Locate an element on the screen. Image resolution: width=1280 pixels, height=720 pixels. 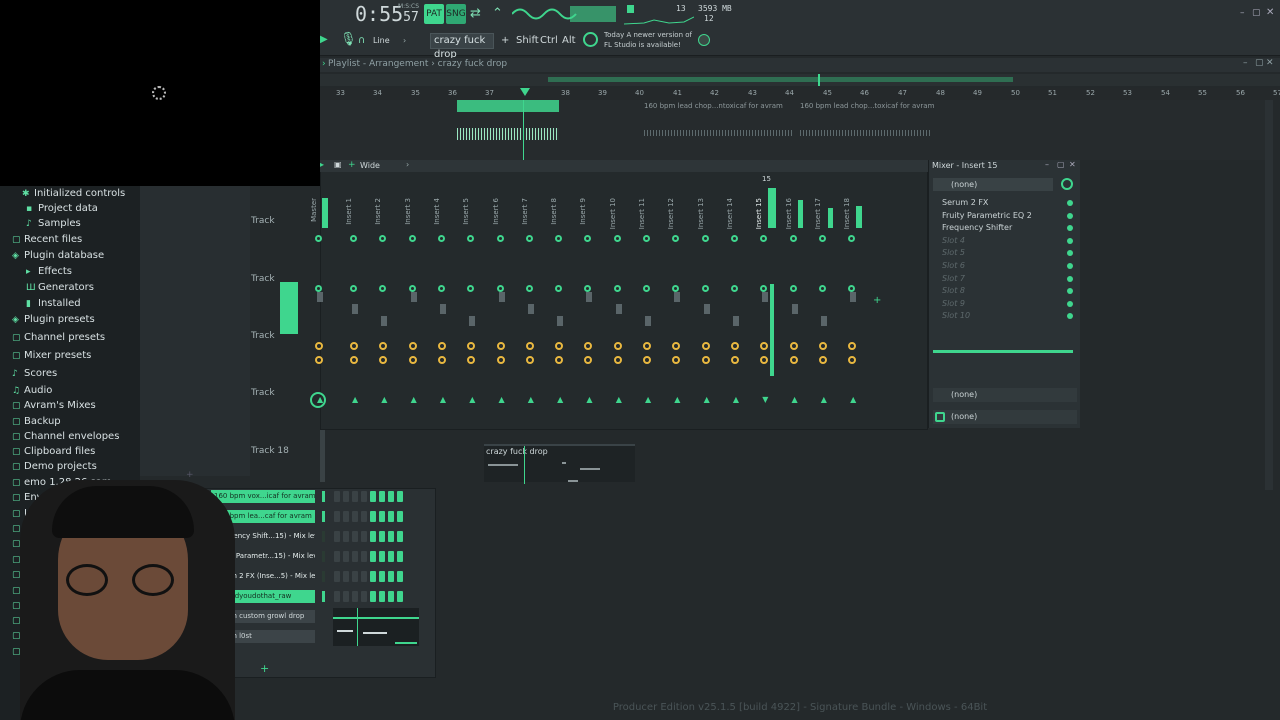
add-icon: + is located at coordinates (352, 165).